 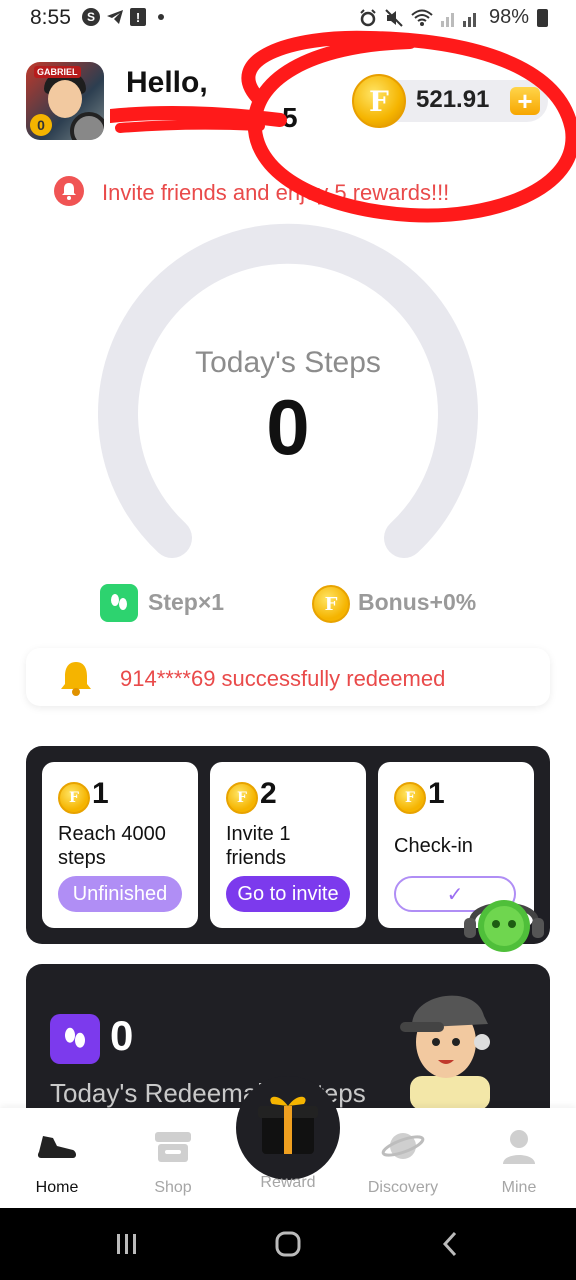 I want to click on battery-icon, so click(x=542, y=17).